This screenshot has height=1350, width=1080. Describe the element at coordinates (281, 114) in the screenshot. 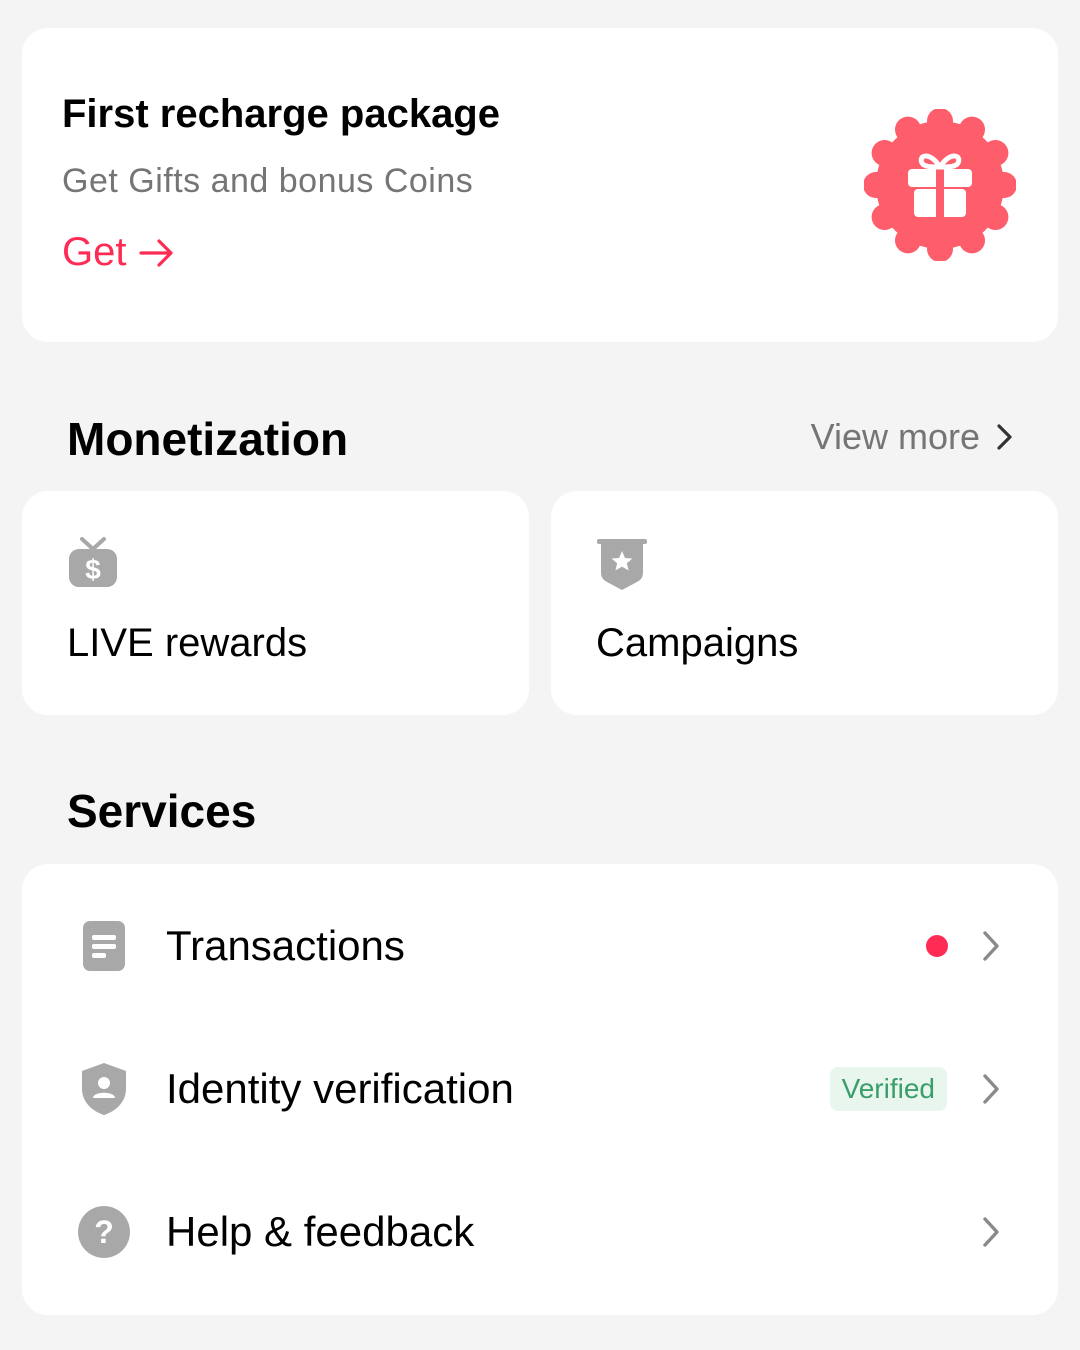

I see `promo-title: First recharge package` at that location.